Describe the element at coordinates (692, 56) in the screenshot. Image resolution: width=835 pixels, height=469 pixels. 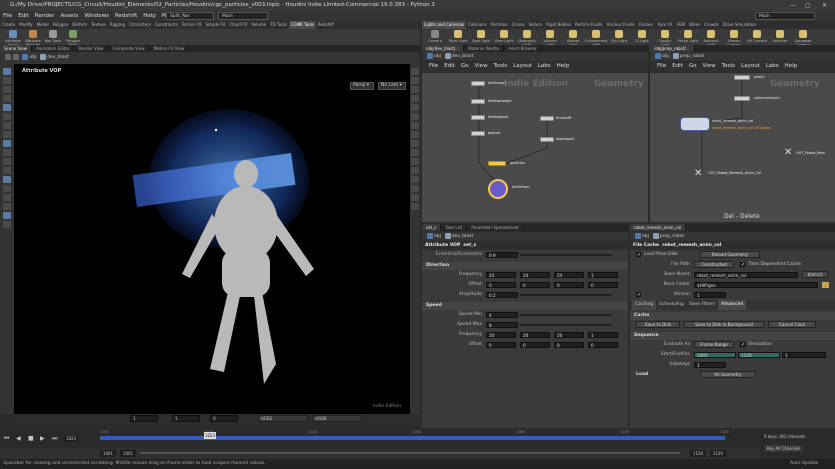
I see `path-node: prep_robot` at that location.